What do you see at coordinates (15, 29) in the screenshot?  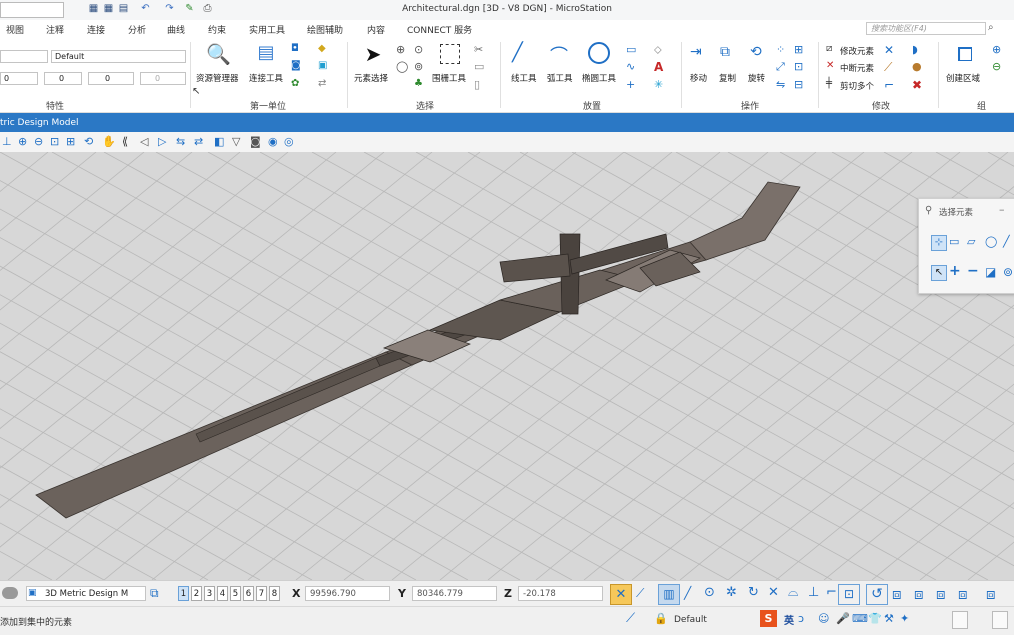 I see `tab-view: 视图` at bounding box center [15, 29].